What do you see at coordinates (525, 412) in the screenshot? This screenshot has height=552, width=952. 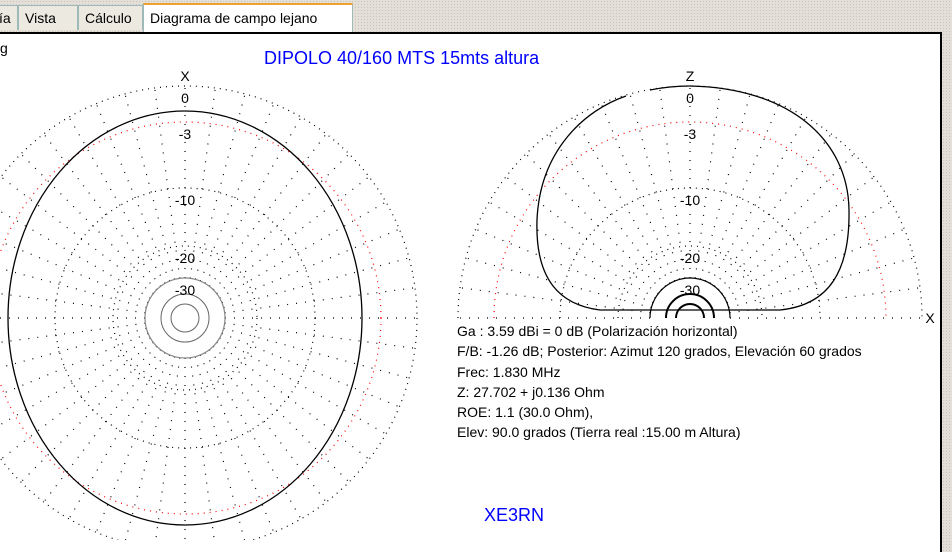 I see `swr-line: ROE: 1.1 (30.0 Ohm),` at bounding box center [525, 412].